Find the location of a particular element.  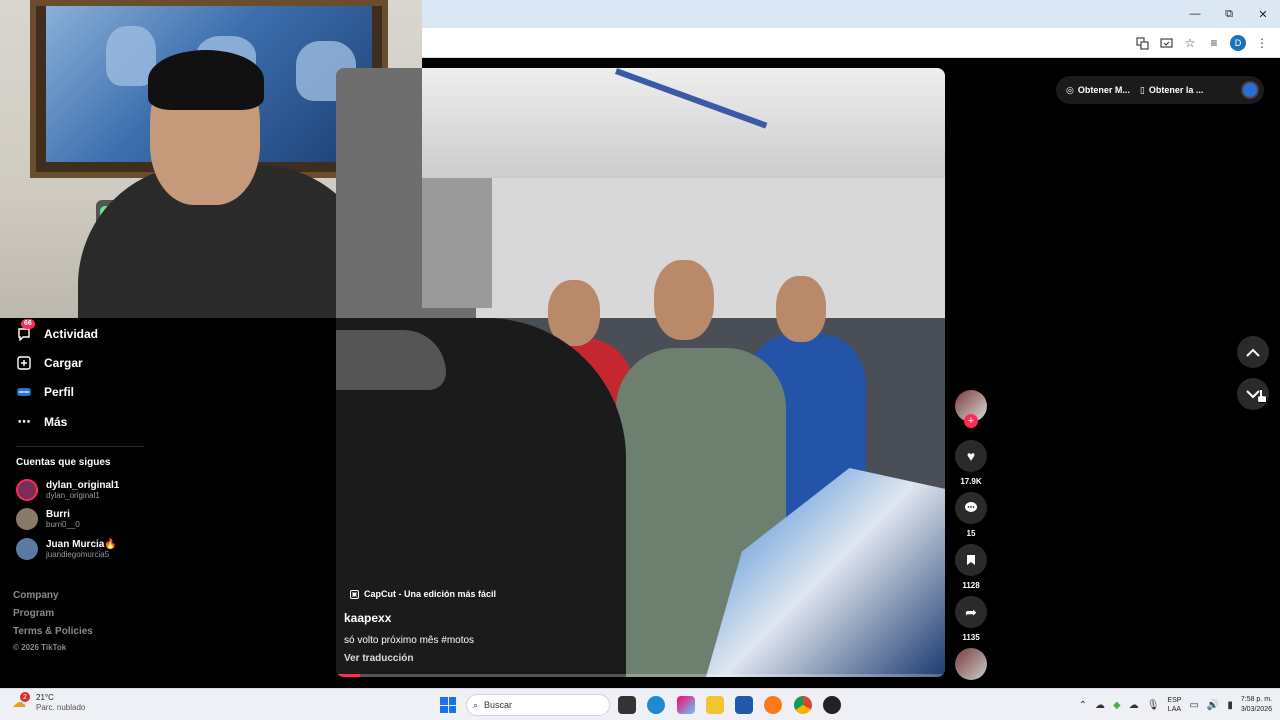

layout-code: LAA is located at coordinates (1174, 709).